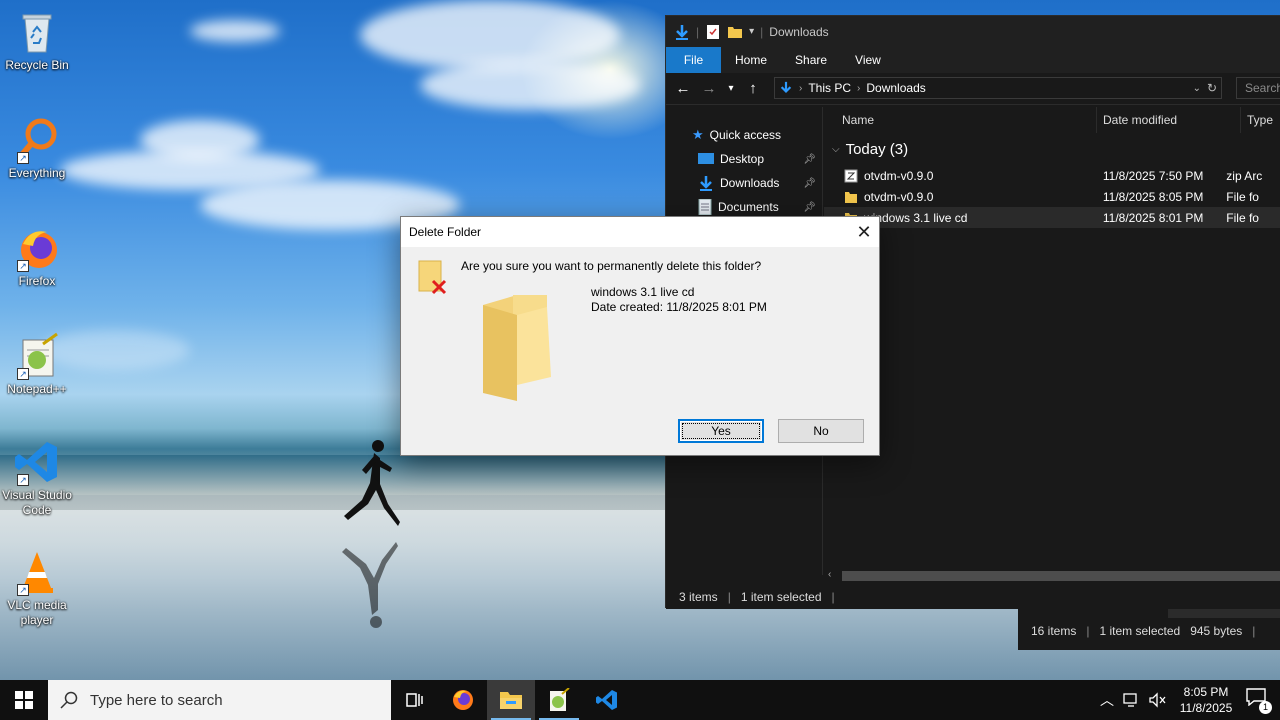 This screenshot has width=1280, height=720. I want to click on column-headers: Name Date modified Type, so click(1052, 120).